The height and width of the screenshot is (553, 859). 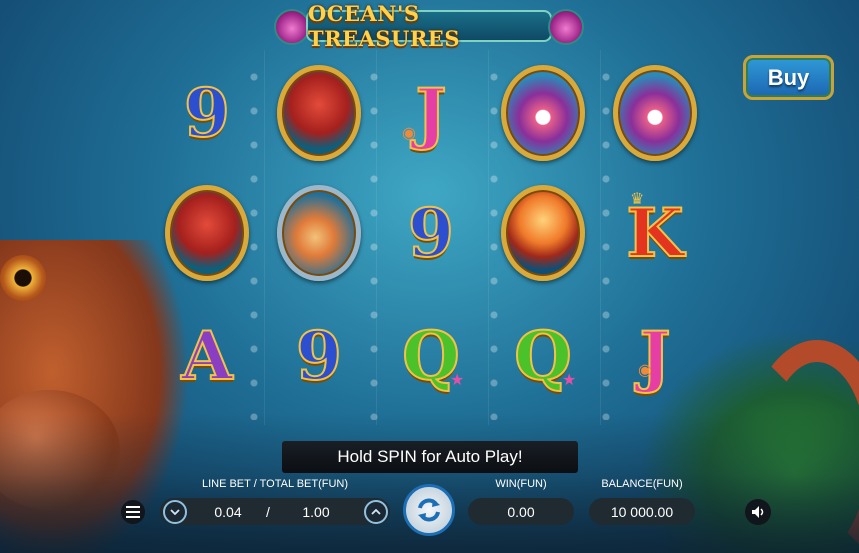 I want to click on lionfish-symbol-icon, so click(x=319, y=232).